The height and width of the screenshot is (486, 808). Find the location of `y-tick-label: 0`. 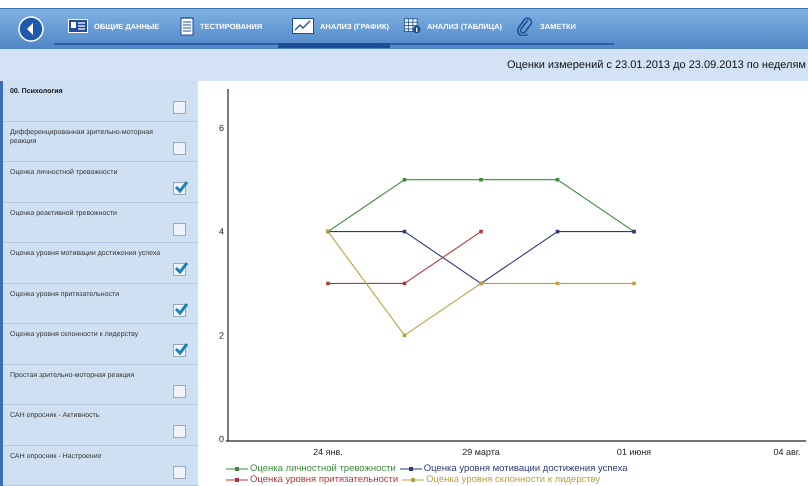

y-tick-label: 0 is located at coordinates (221, 439).